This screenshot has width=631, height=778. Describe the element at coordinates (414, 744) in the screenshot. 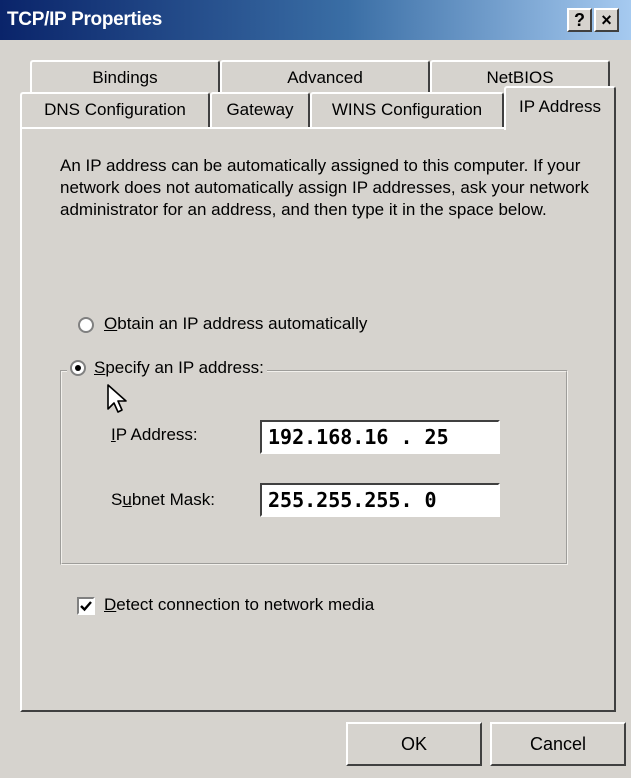

I see `ok-button: OK` at that location.